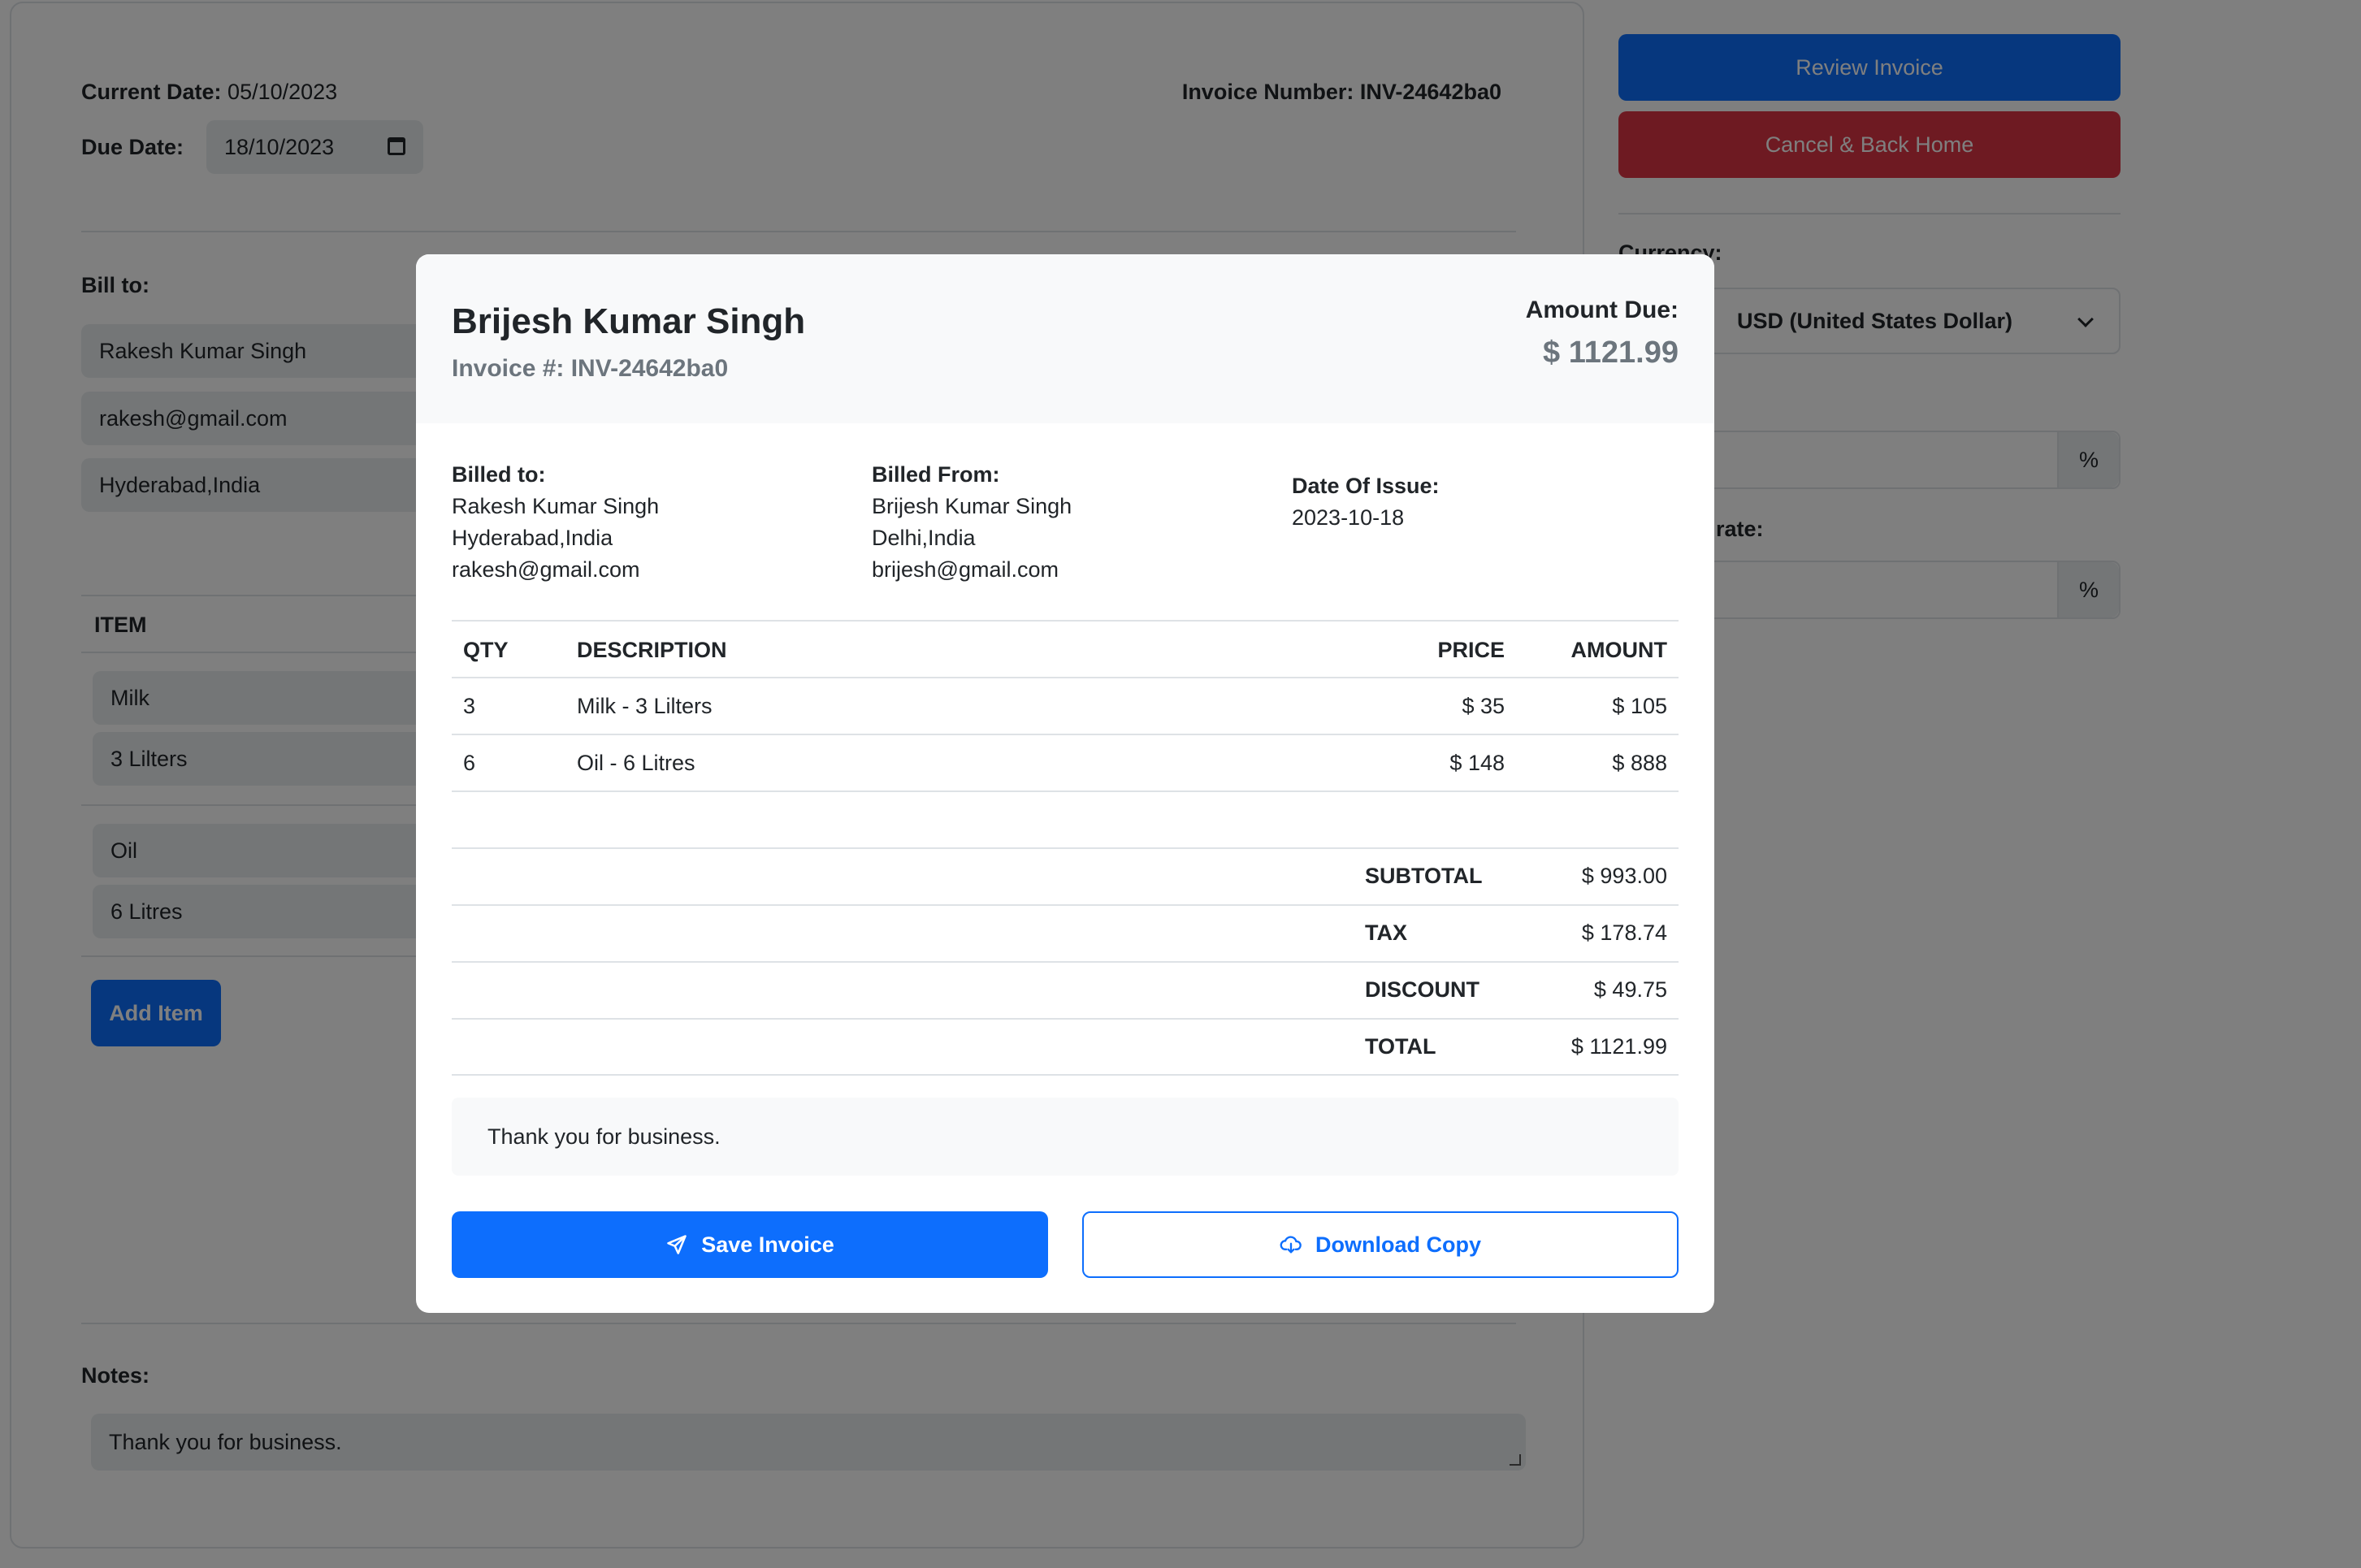  What do you see at coordinates (1639, 763) in the screenshot?
I see `row-amount: $ 888` at bounding box center [1639, 763].